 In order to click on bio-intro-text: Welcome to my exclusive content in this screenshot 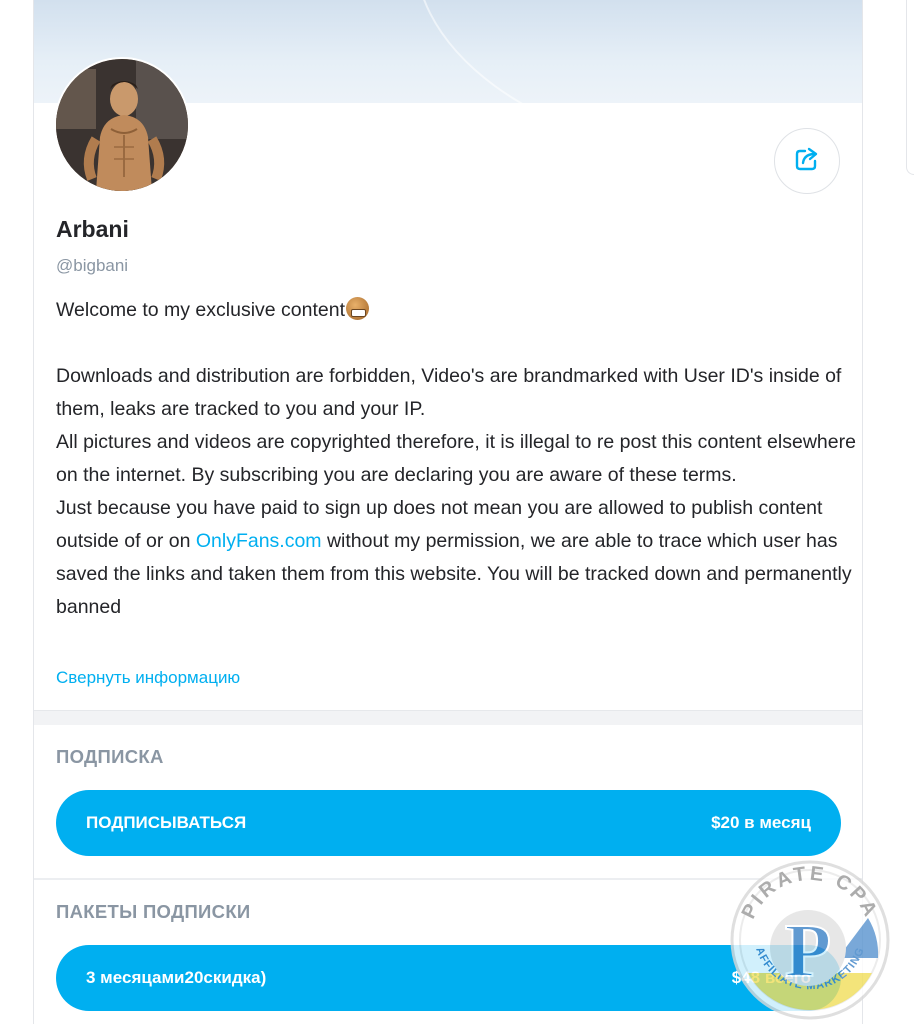, I will do `click(201, 310)`.